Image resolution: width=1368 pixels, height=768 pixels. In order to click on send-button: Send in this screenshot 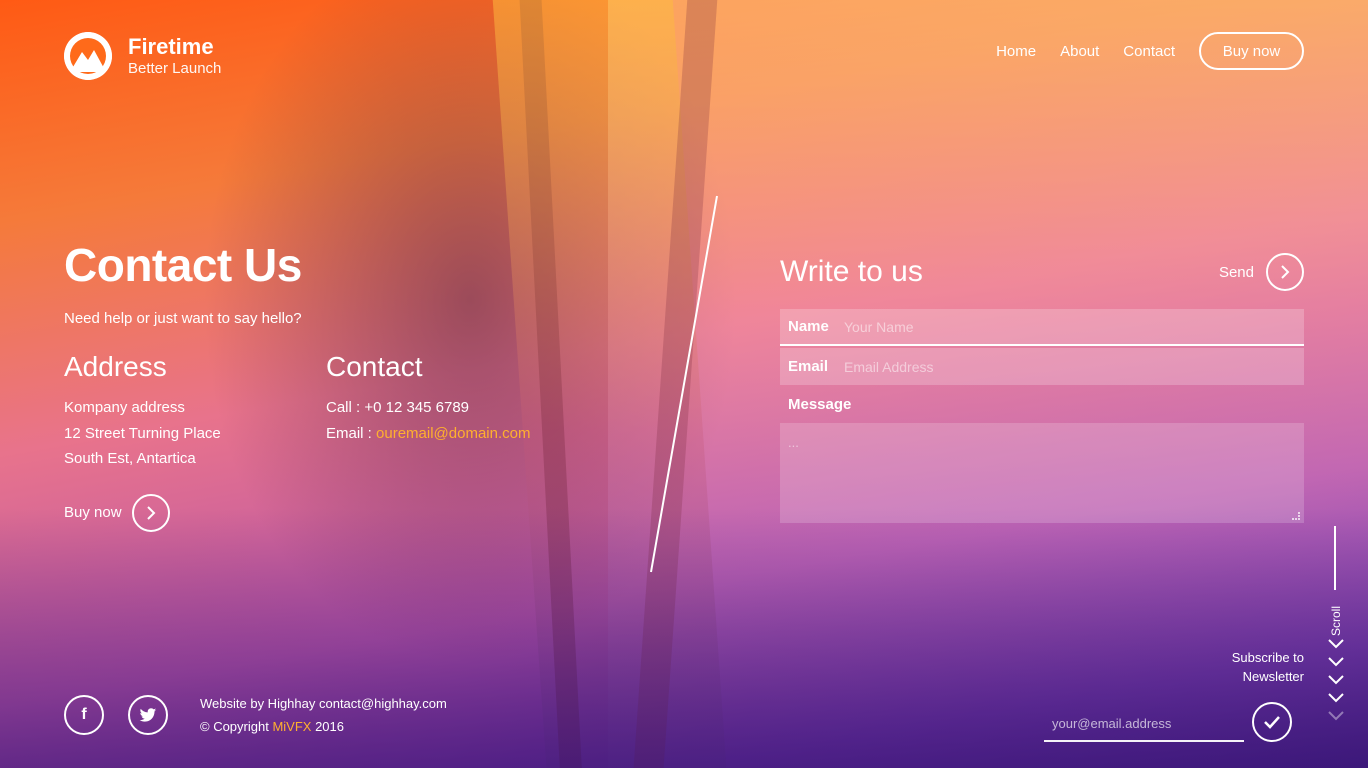, I will do `click(1261, 272)`.